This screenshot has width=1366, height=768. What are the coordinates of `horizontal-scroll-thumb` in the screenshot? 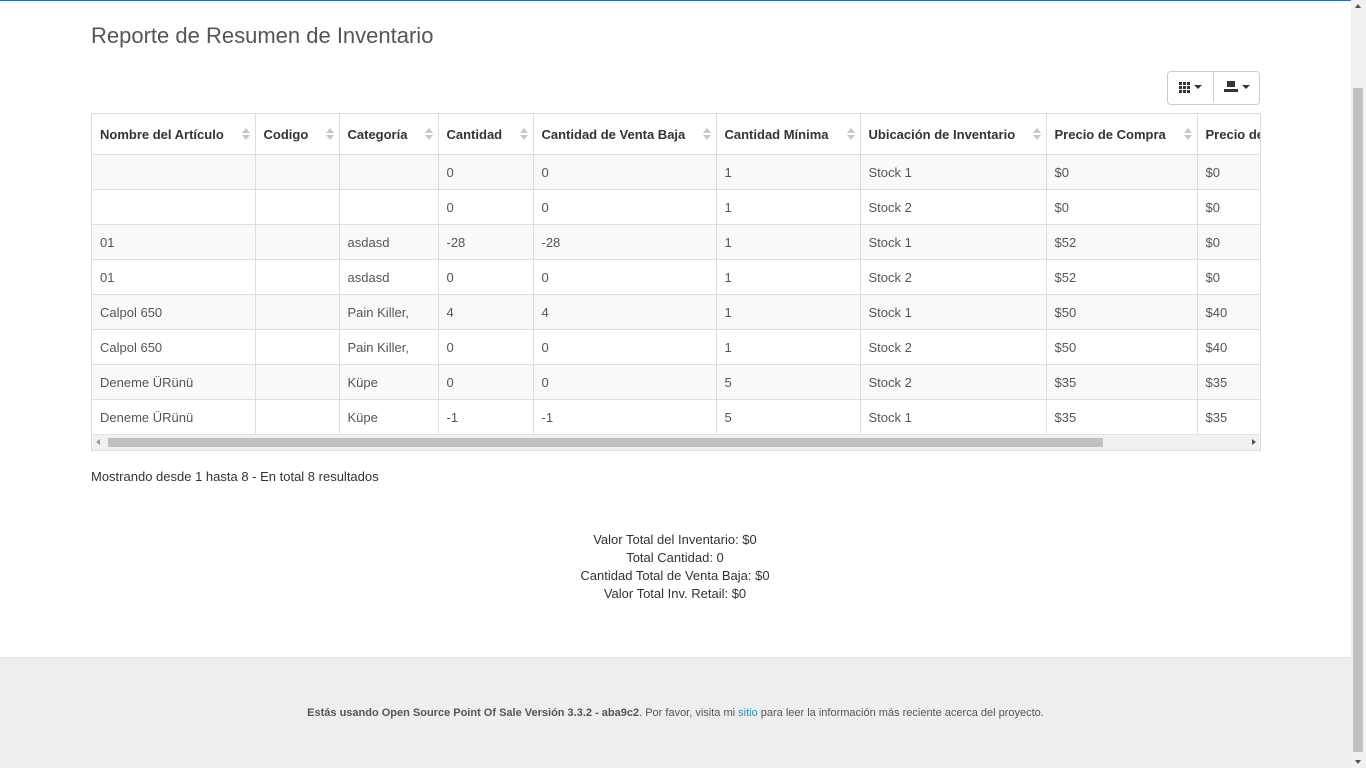 It's located at (605, 442).